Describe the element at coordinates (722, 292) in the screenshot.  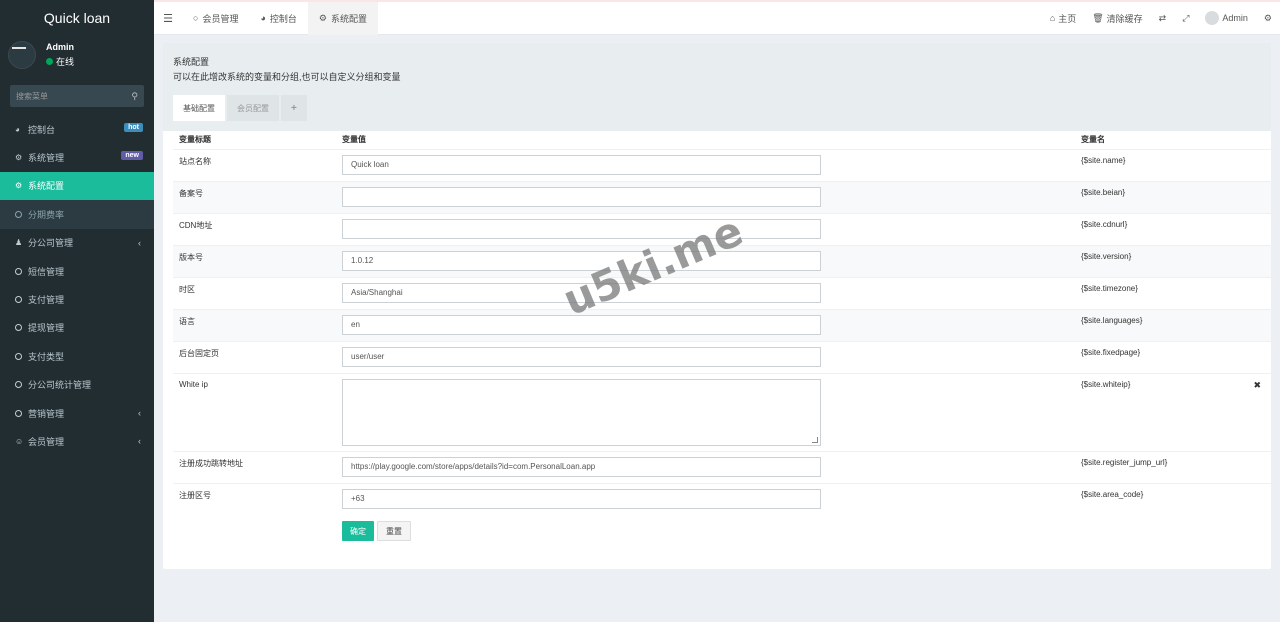
I see `table-row: 时区 Asia/Shanghai {$site.timezone}` at that location.